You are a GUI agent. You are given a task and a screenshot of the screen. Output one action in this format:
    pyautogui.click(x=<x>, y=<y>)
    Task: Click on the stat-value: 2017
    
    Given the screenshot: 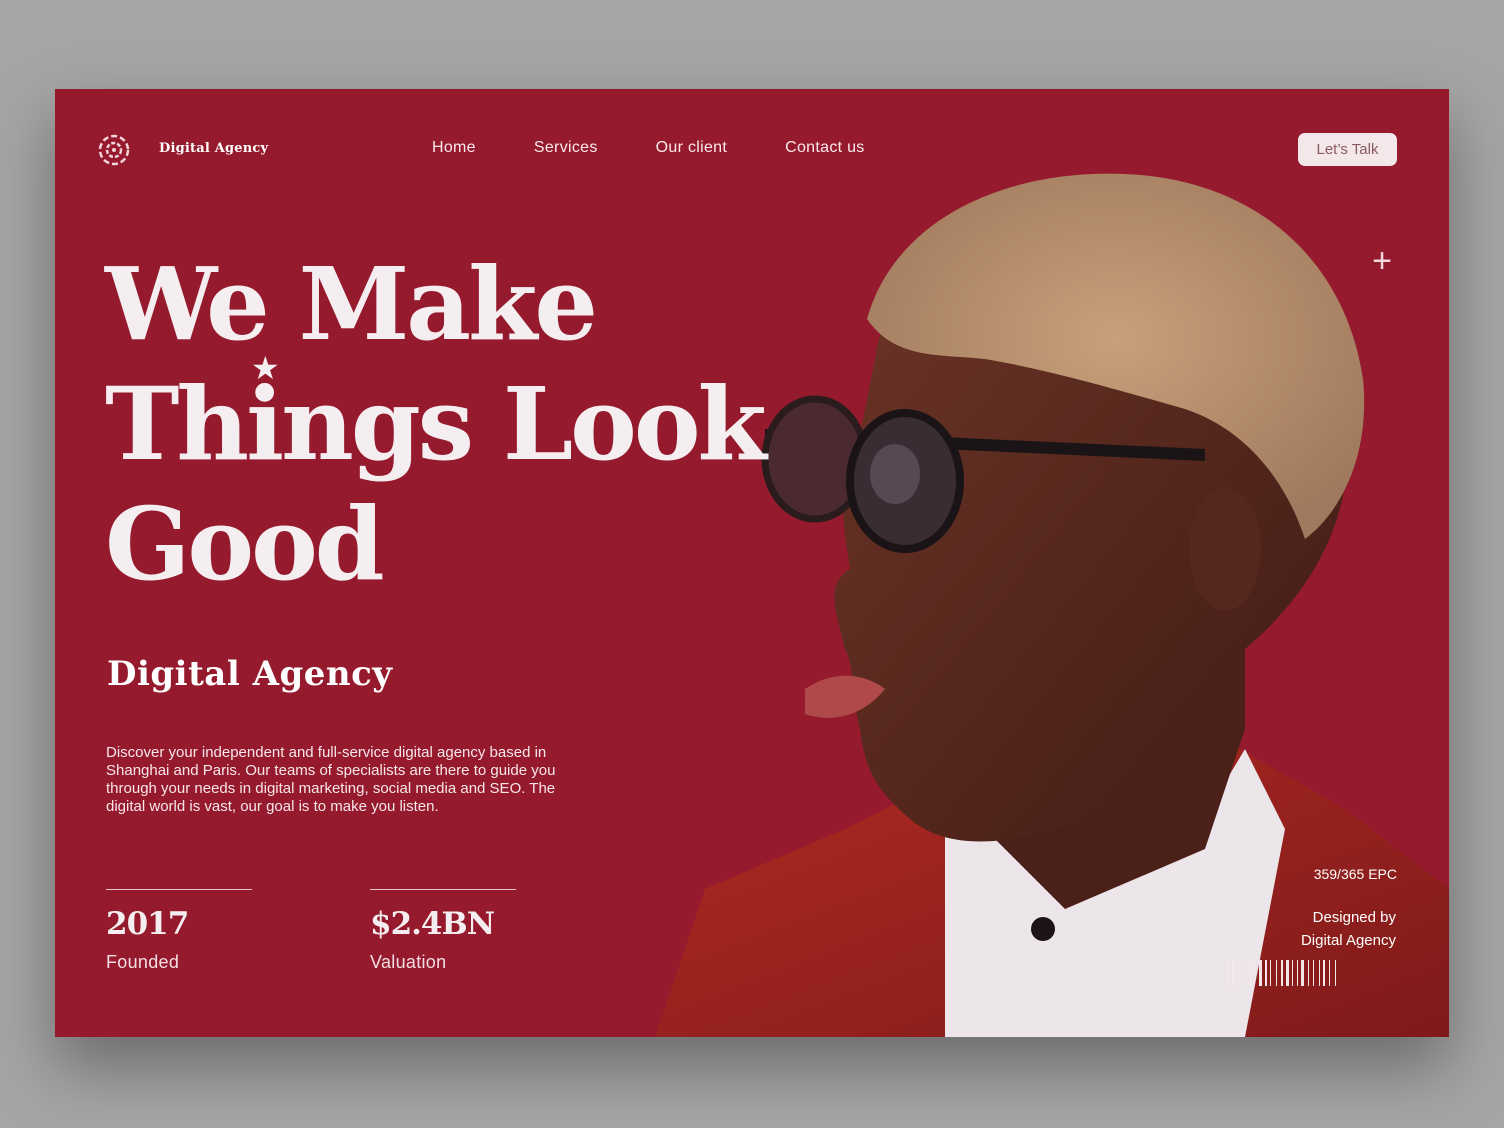 What is the action you would take?
    pyautogui.click(x=147, y=924)
    